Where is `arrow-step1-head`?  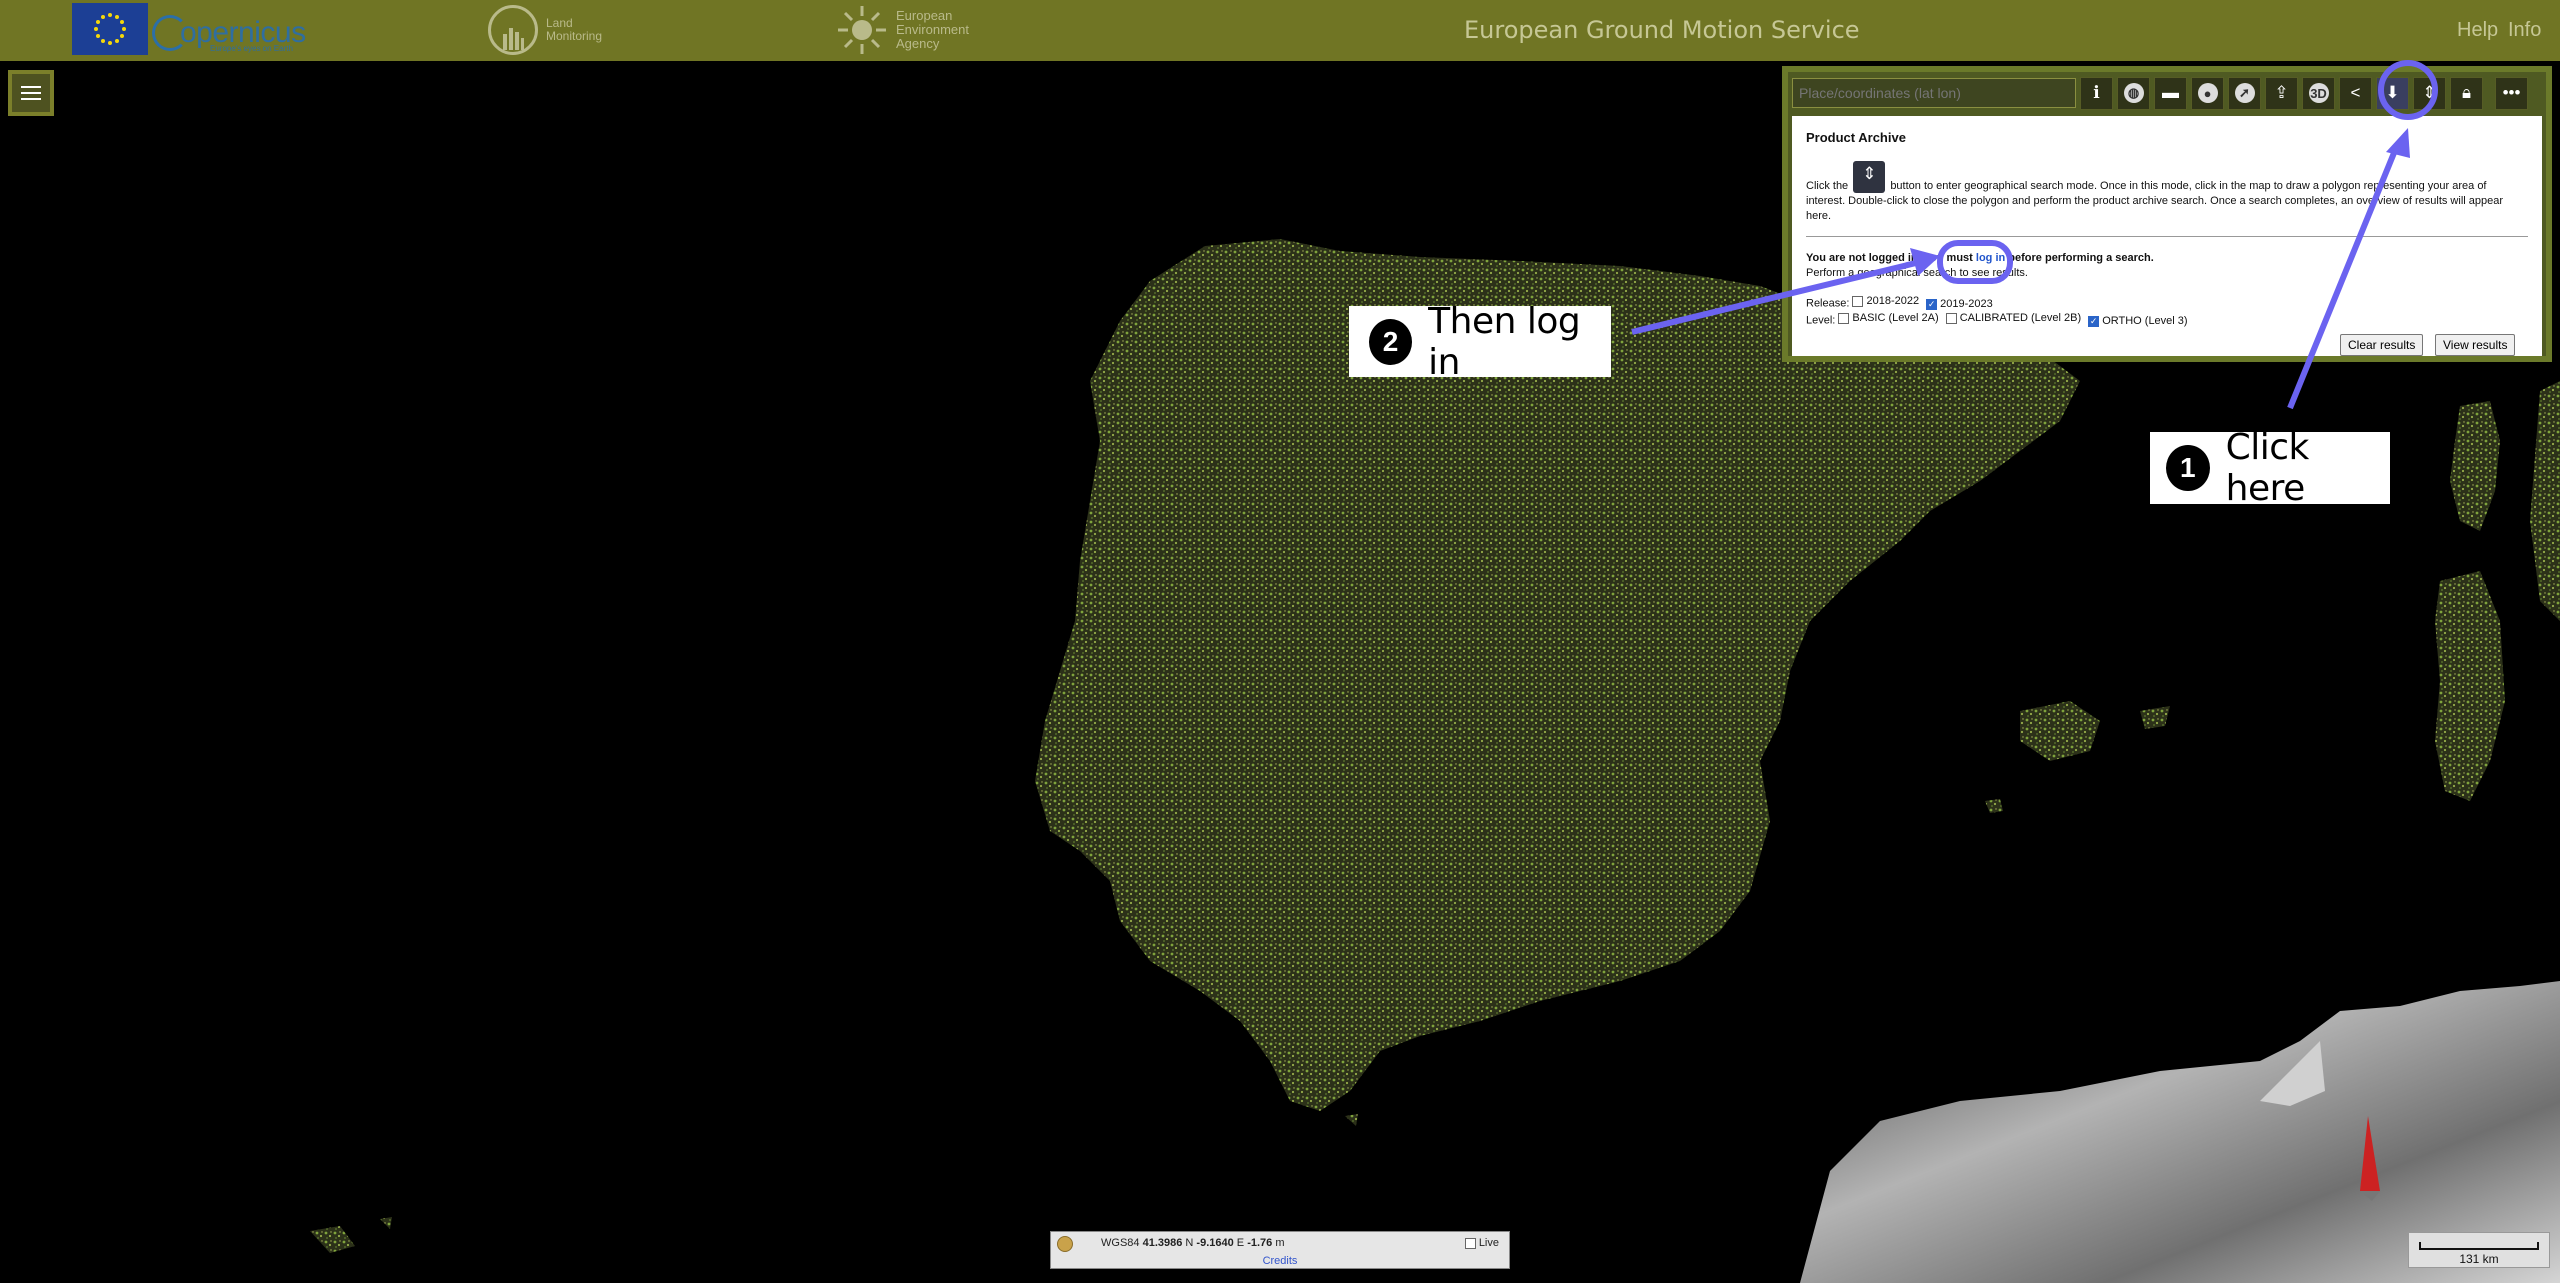 arrow-step1-head is located at coordinates (2398, 143).